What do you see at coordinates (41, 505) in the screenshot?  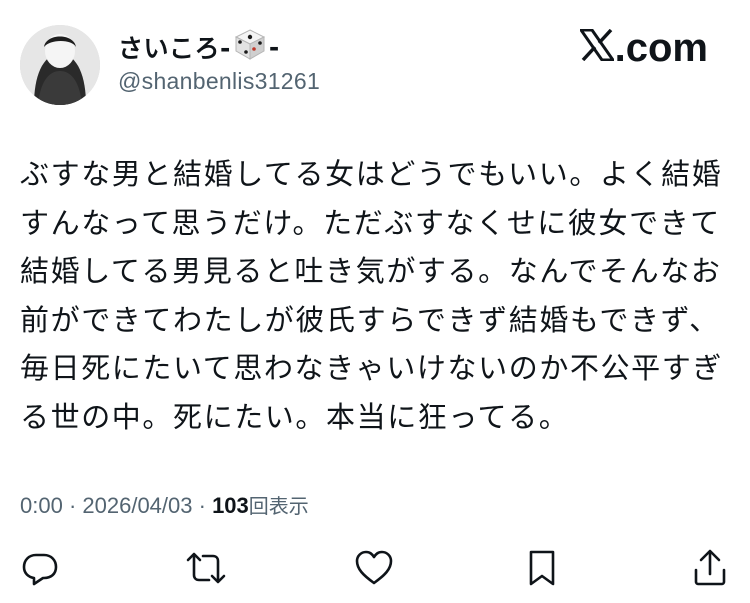 I see `tweet-time: 0:00` at bounding box center [41, 505].